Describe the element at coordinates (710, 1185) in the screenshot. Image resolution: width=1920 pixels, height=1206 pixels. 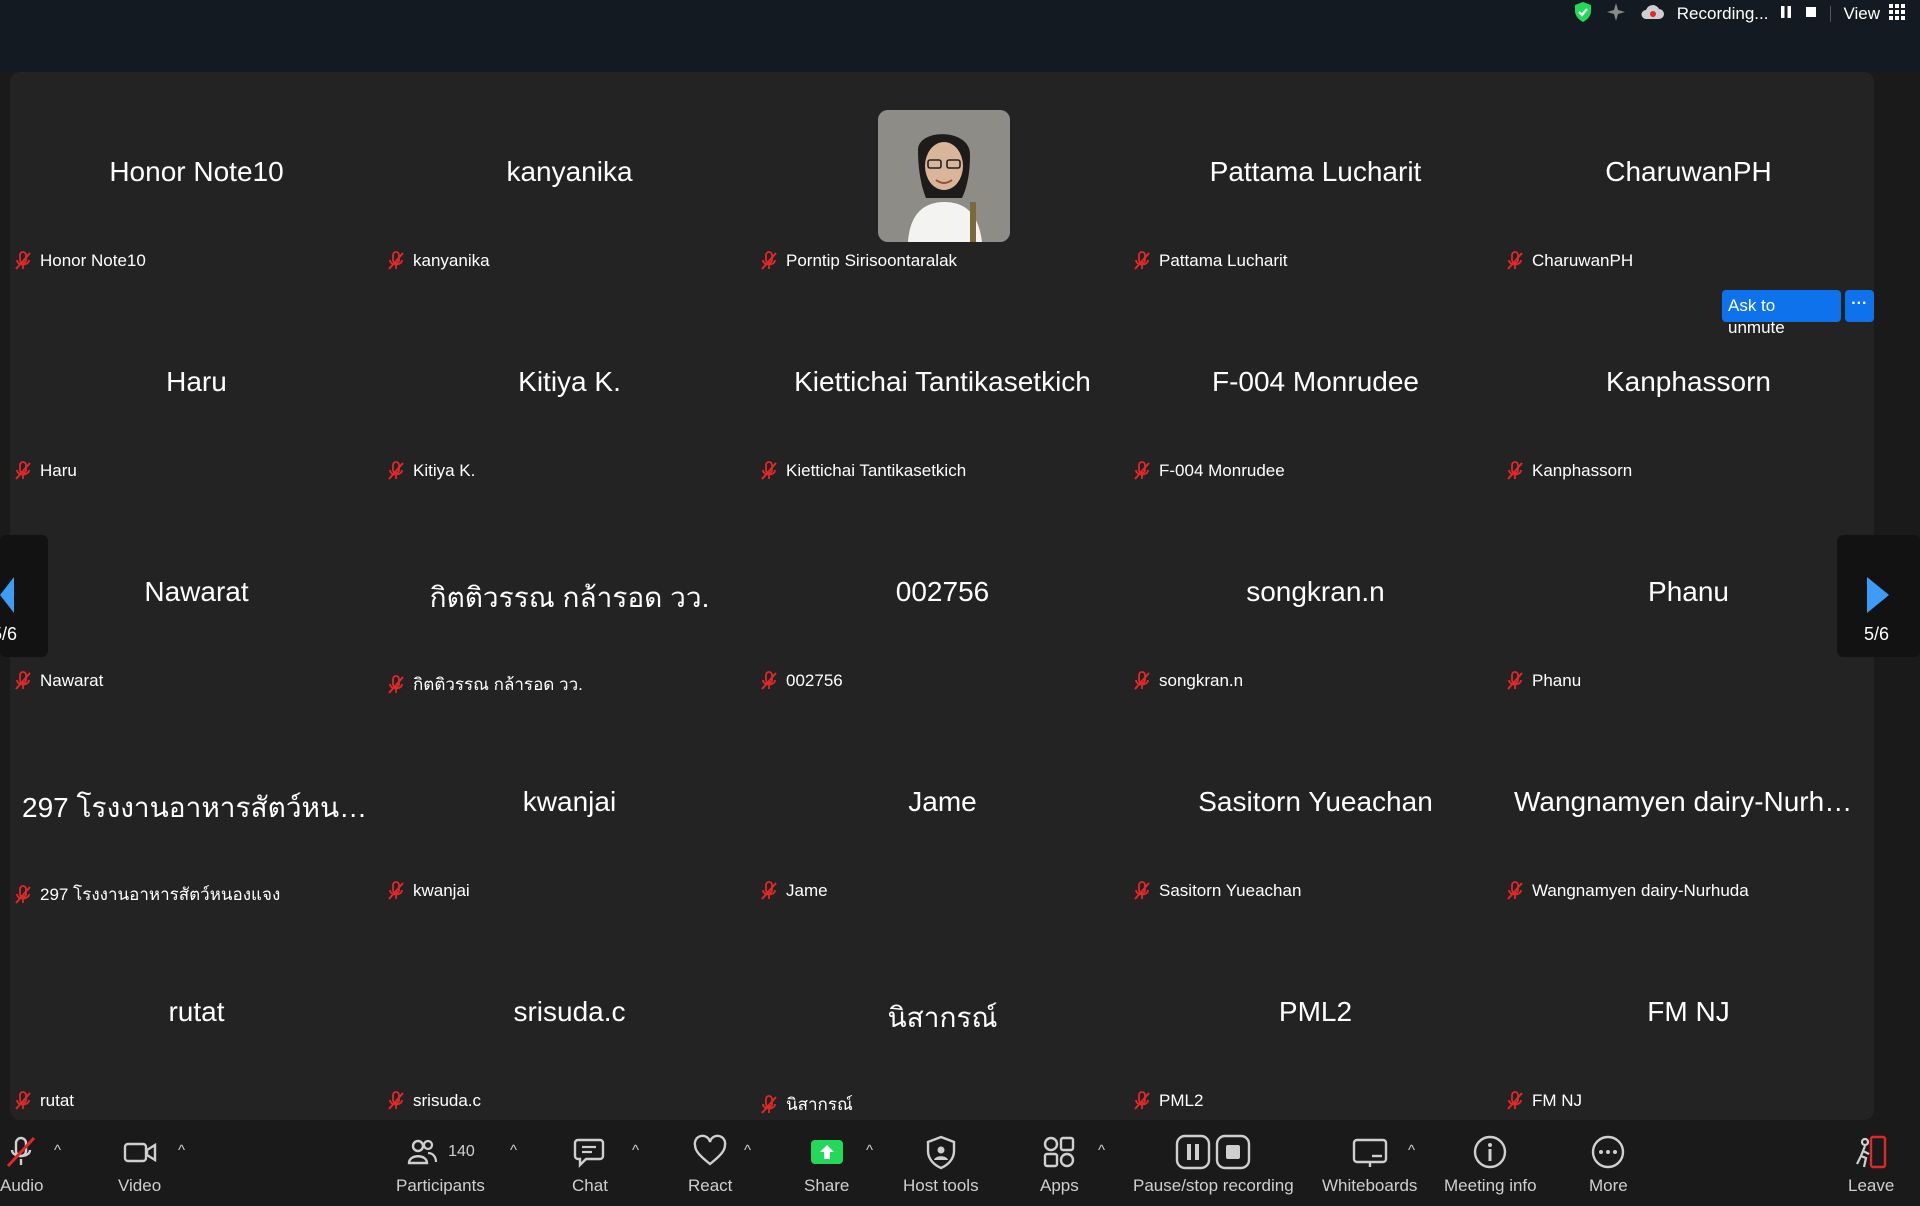
I see `react-label: React` at that location.